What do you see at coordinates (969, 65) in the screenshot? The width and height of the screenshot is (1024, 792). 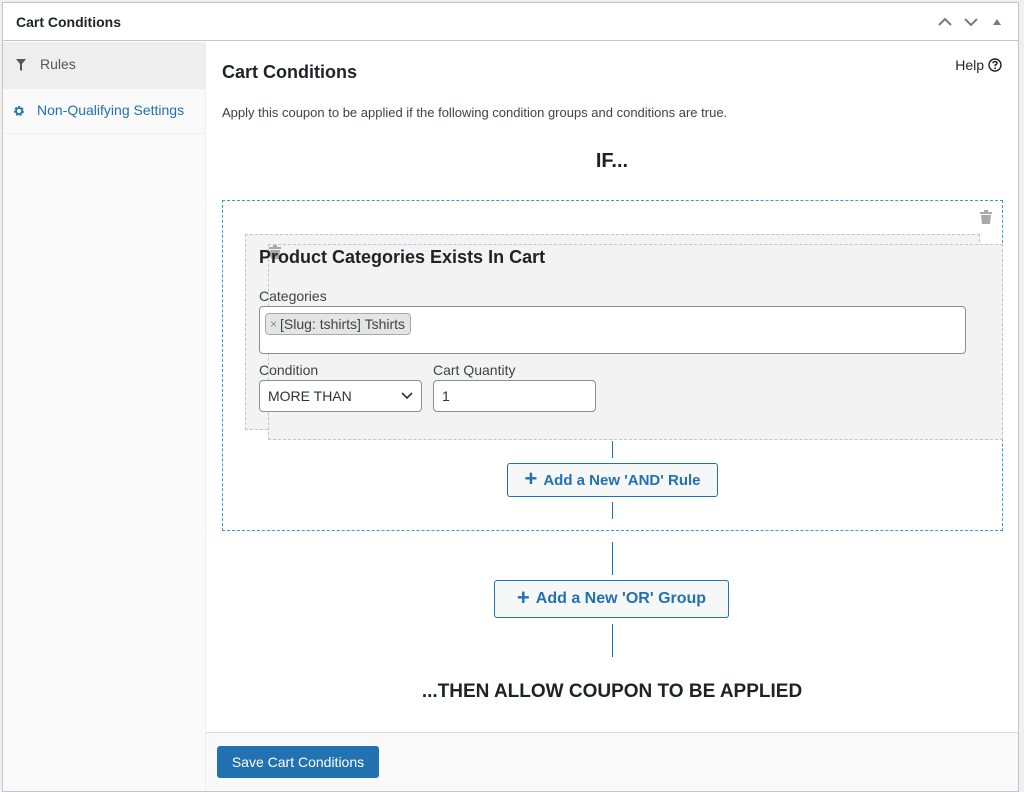 I see `help-label: Help` at bounding box center [969, 65].